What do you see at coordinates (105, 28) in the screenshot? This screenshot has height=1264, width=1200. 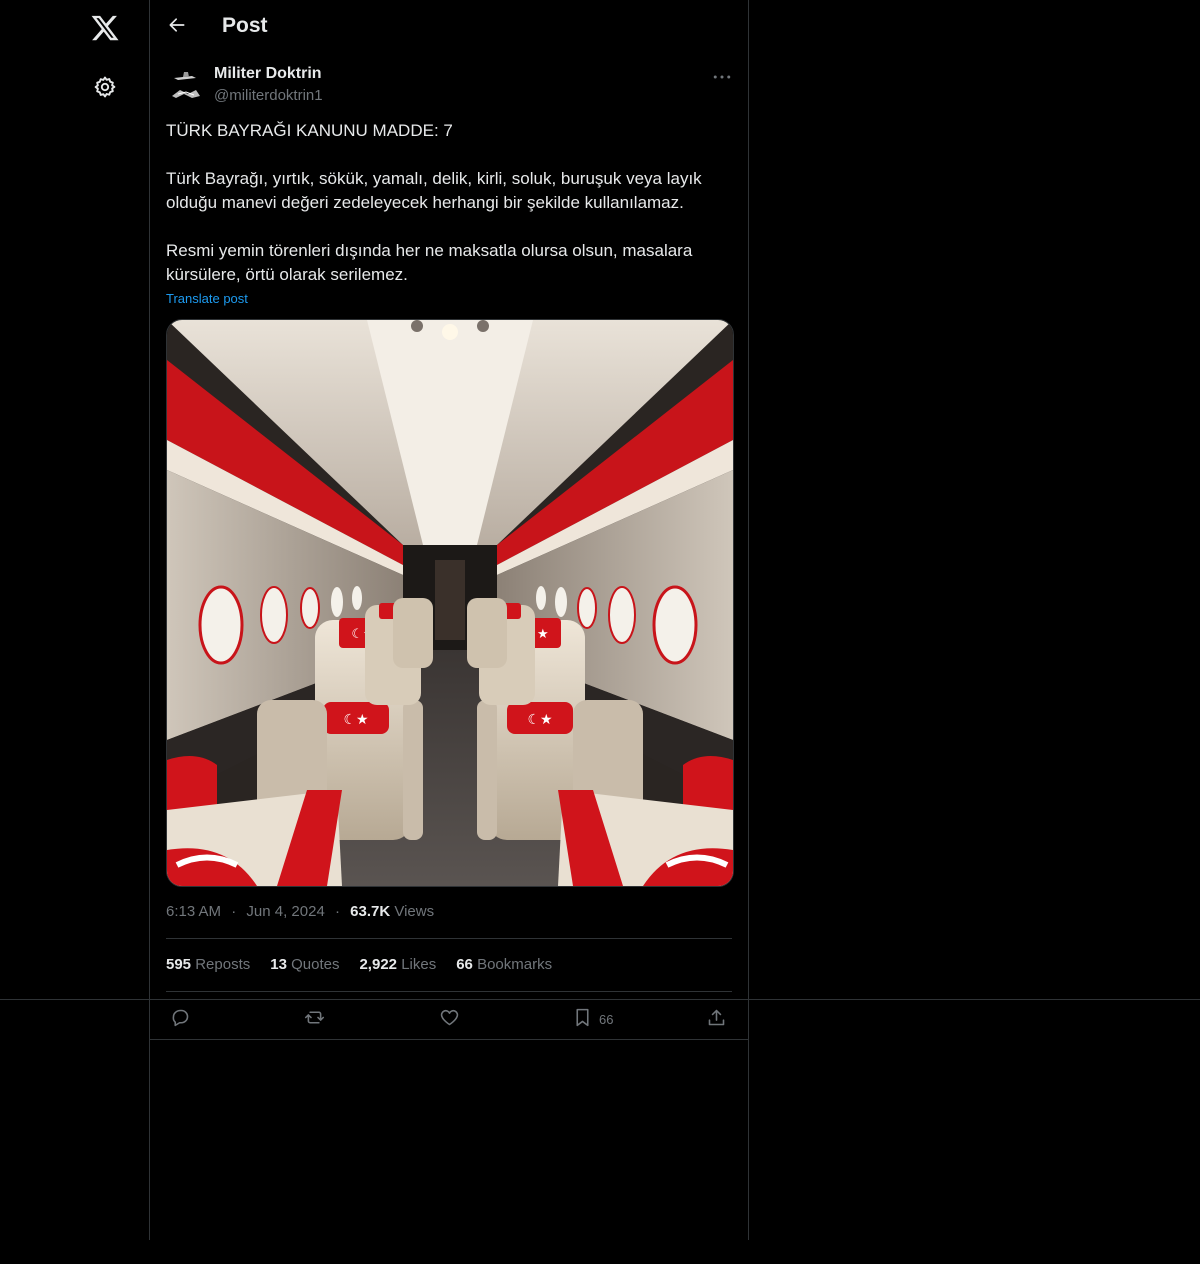 I see `x-logo-icon` at bounding box center [105, 28].